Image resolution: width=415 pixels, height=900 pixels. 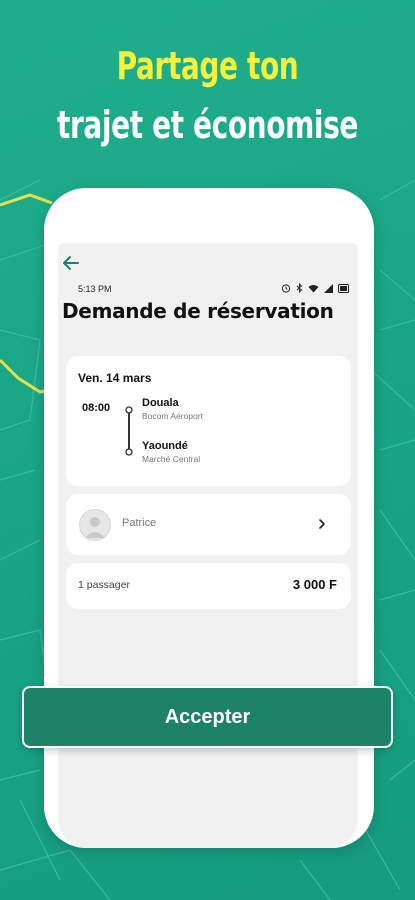 What do you see at coordinates (115, 378) in the screenshot?
I see `trip-date: Ven. 14 mars` at bounding box center [115, 378].